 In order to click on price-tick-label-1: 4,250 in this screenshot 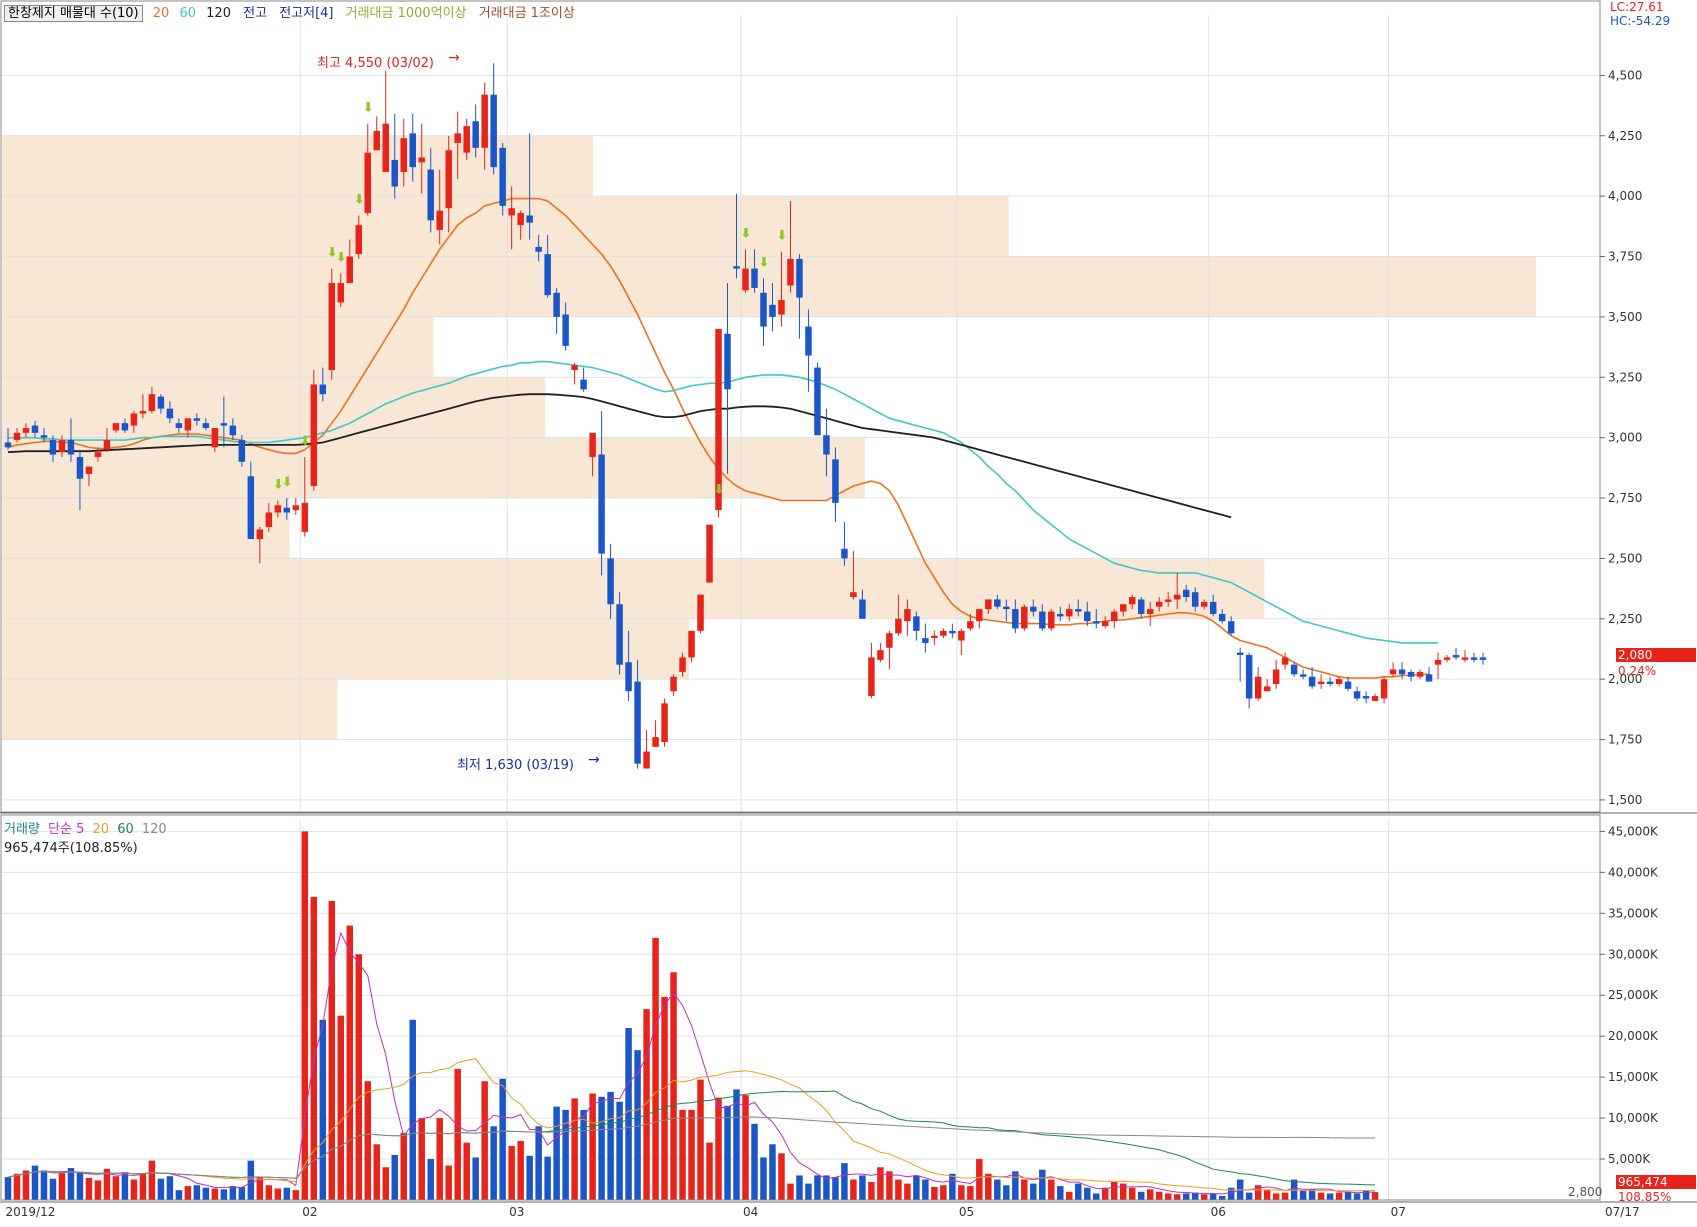, I will do `click(1625, 136)`.